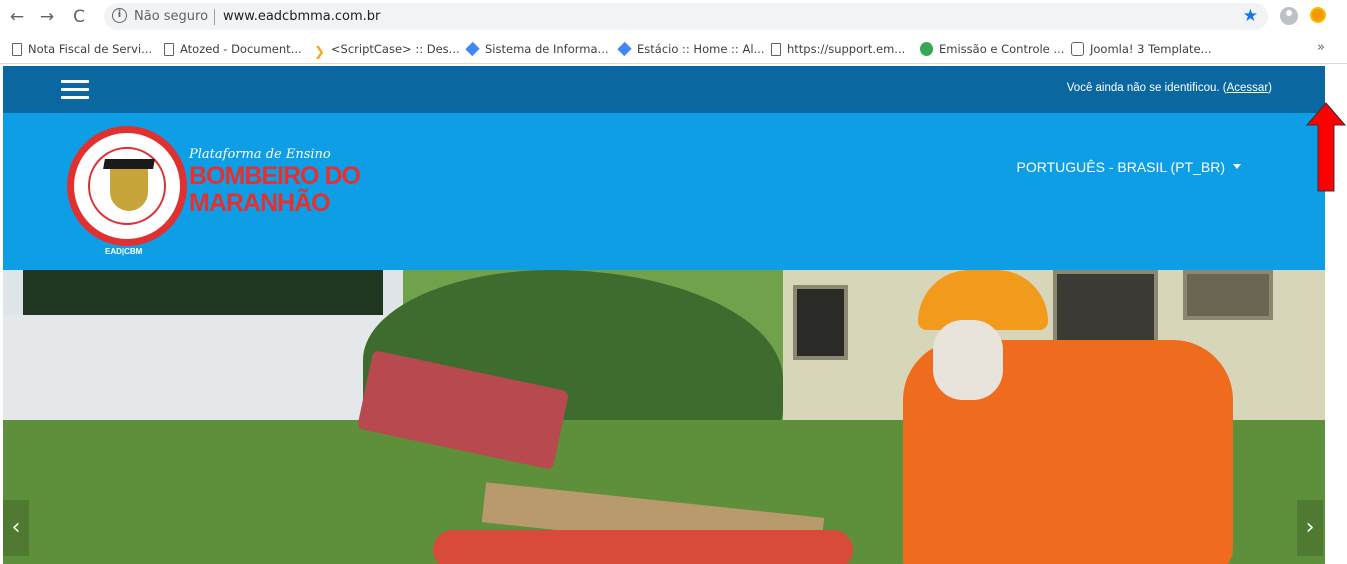 This screenshot has height=564, width=1347. Describe the element at coordinates (1248, 88) in the screenshot. I see `login-link: Acessar` at that location.